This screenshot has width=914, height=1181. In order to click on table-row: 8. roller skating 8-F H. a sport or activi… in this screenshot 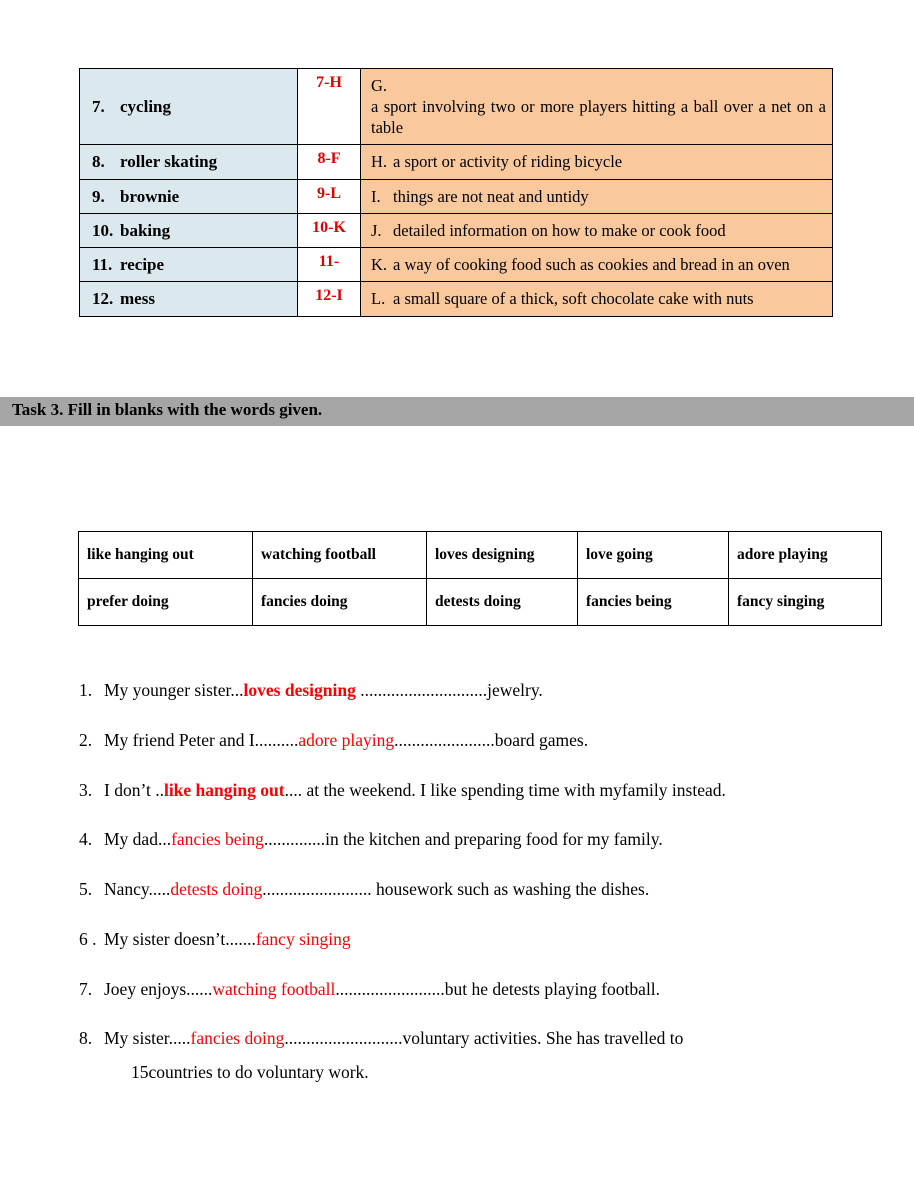, I will do `click(456, 162)`.